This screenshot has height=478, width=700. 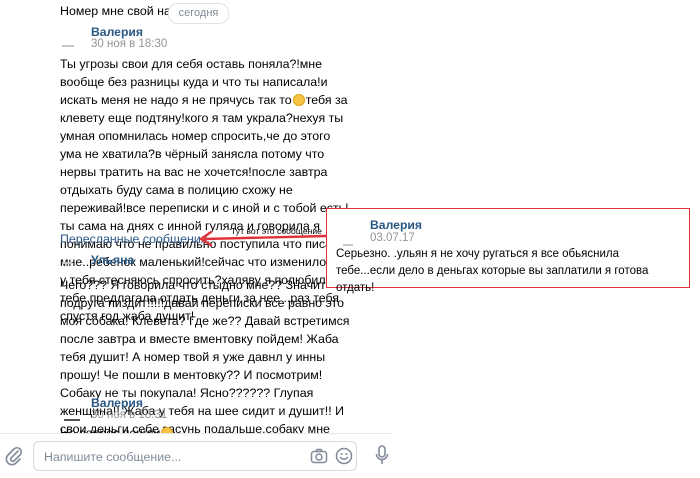 I want to click on message-input, so click(x=174, y=457).